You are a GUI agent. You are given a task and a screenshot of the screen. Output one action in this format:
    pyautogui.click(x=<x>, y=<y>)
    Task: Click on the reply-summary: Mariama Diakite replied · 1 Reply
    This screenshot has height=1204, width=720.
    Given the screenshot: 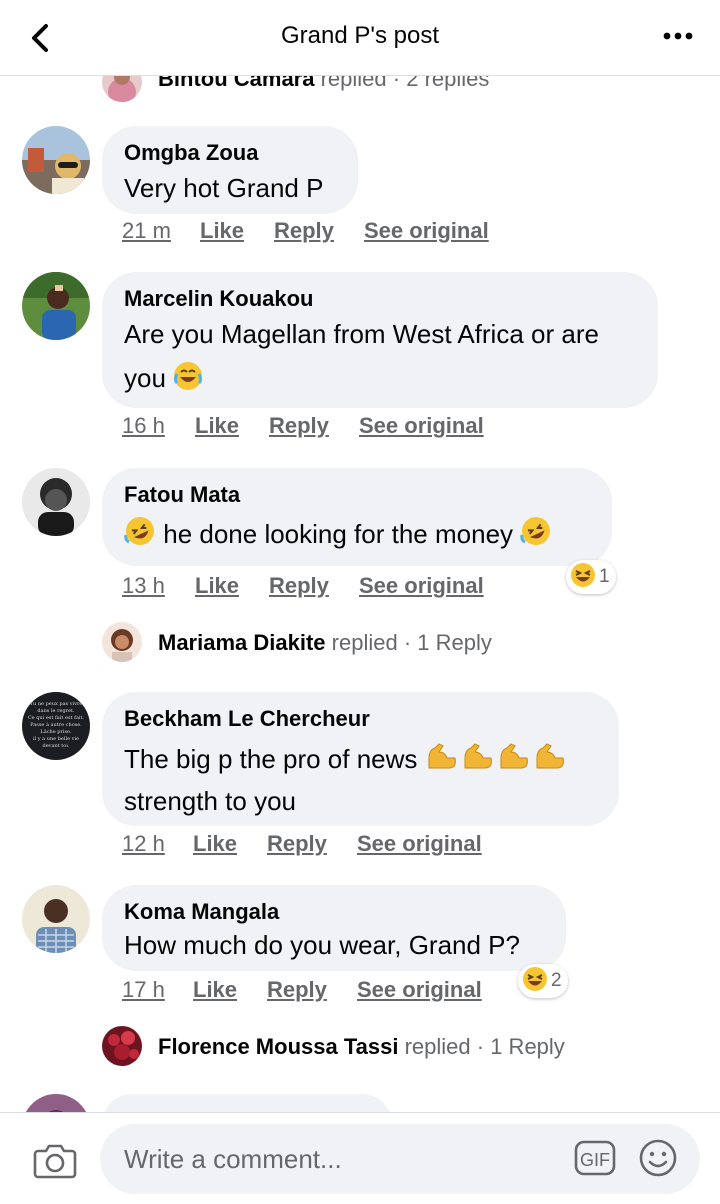 What is the action you would take?
    pyautogui.click(x=325, y=643)
    